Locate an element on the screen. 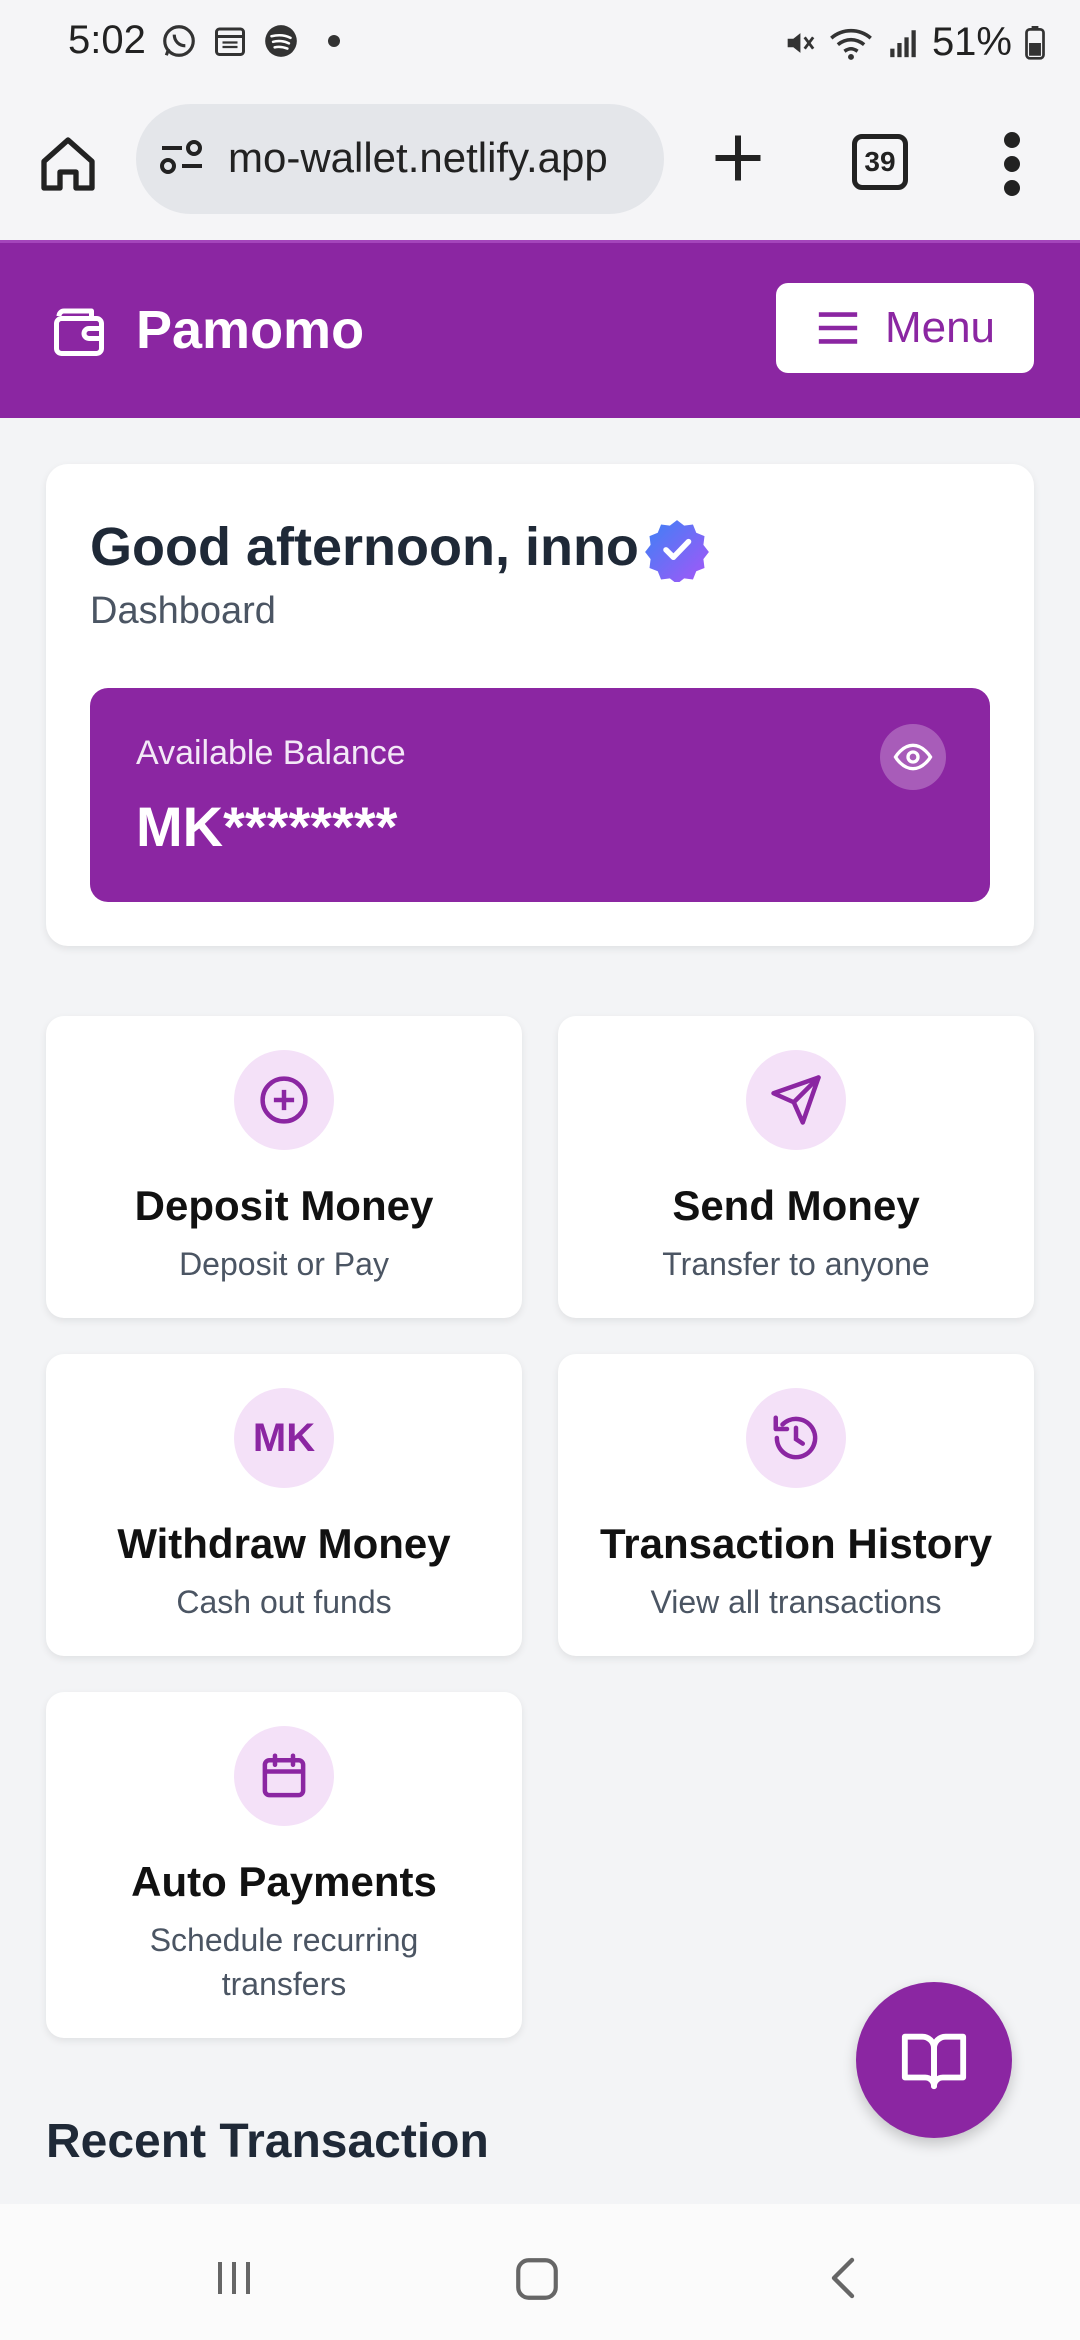 This screenshot has height=2340, width=1080. tile-subtitle: Cash out funds is located at coordinates (284, 1602).